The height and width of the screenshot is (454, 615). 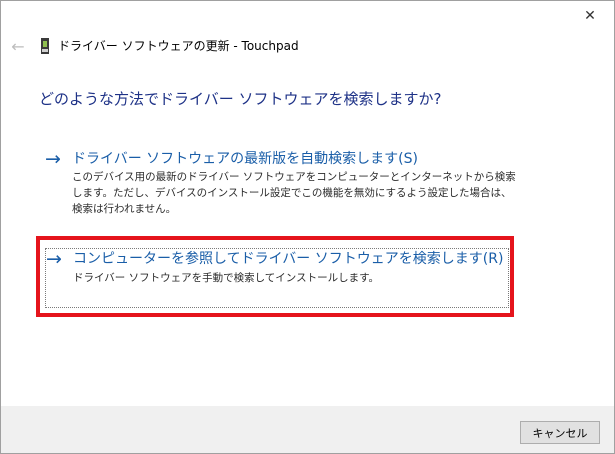 I want to click on back-button: ←, so click(x=18, y=46).